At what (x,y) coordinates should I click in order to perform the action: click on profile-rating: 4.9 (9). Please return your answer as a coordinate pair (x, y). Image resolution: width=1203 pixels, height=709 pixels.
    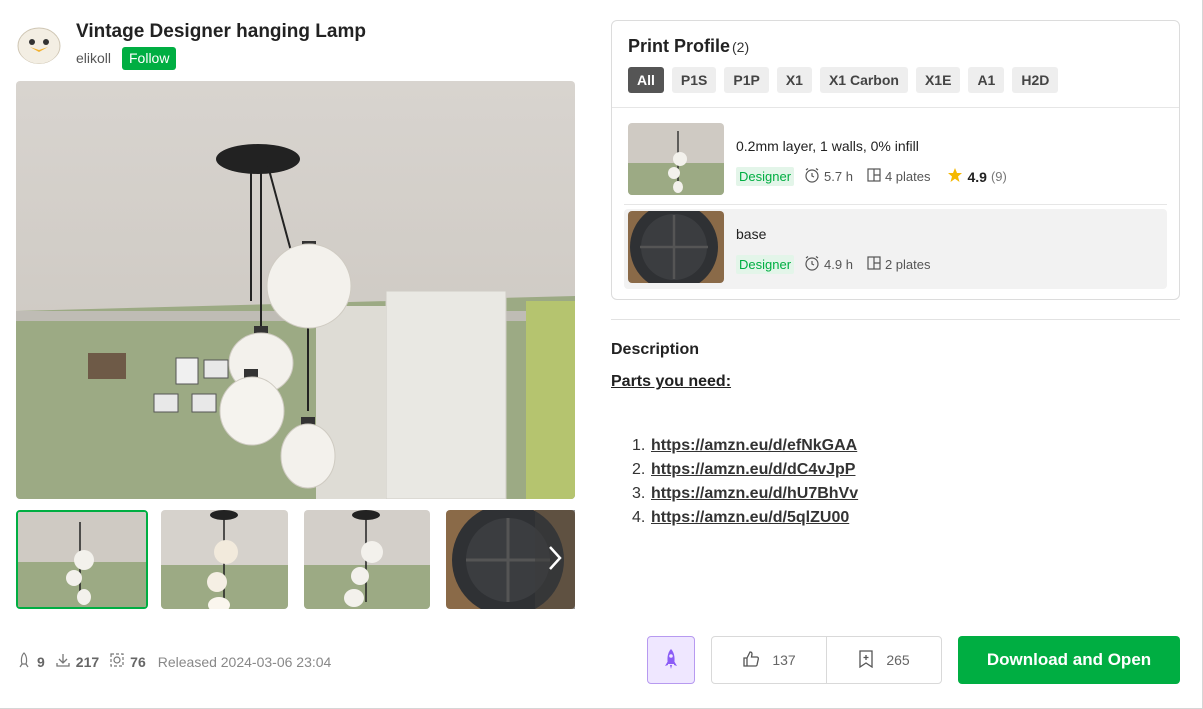
    Looking at the image, I should click on (977, 176).